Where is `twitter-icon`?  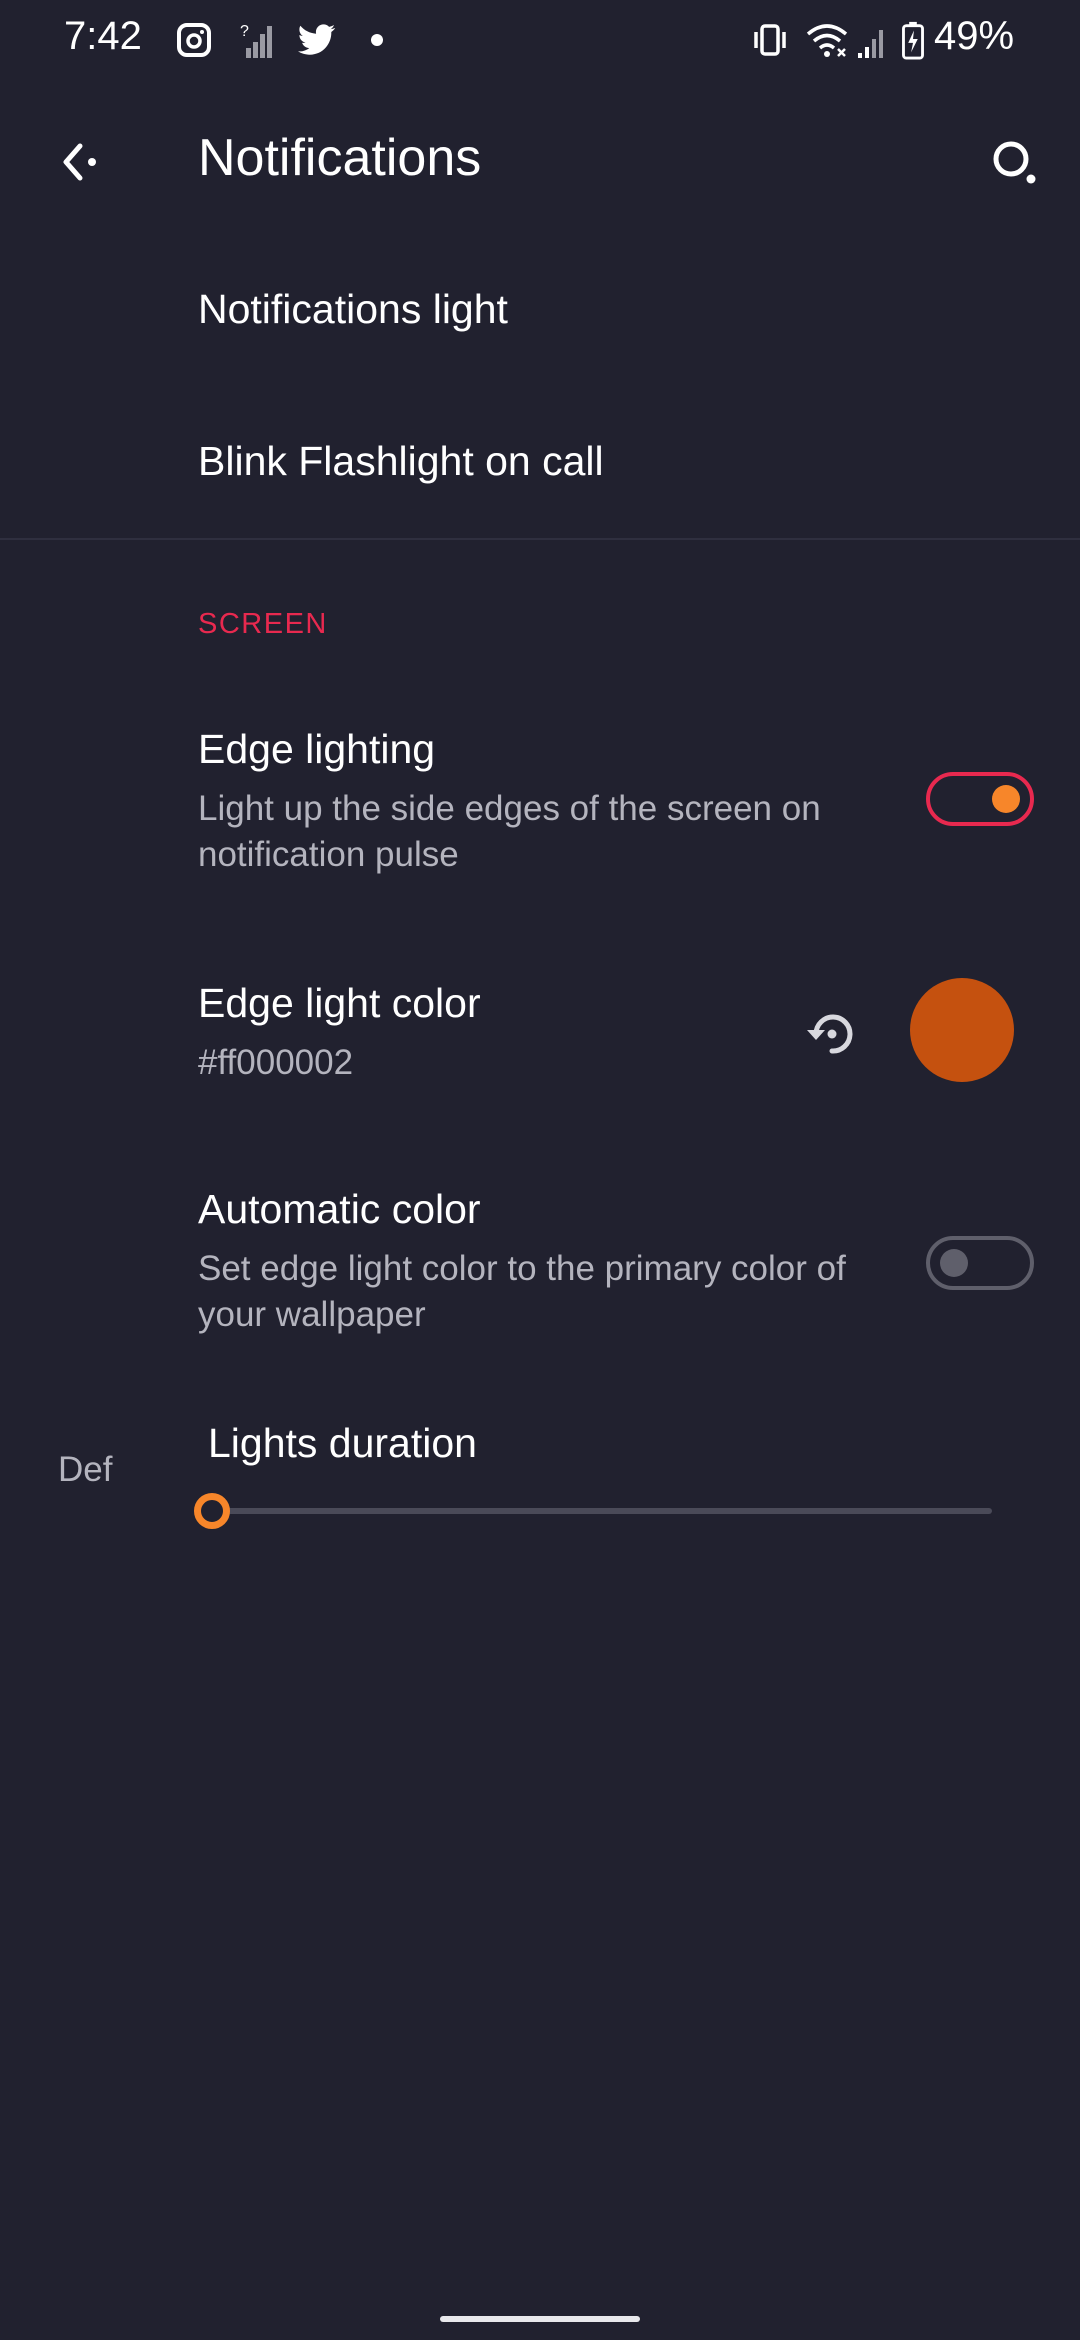 twitter-icon is located at coordinates (316, 39).